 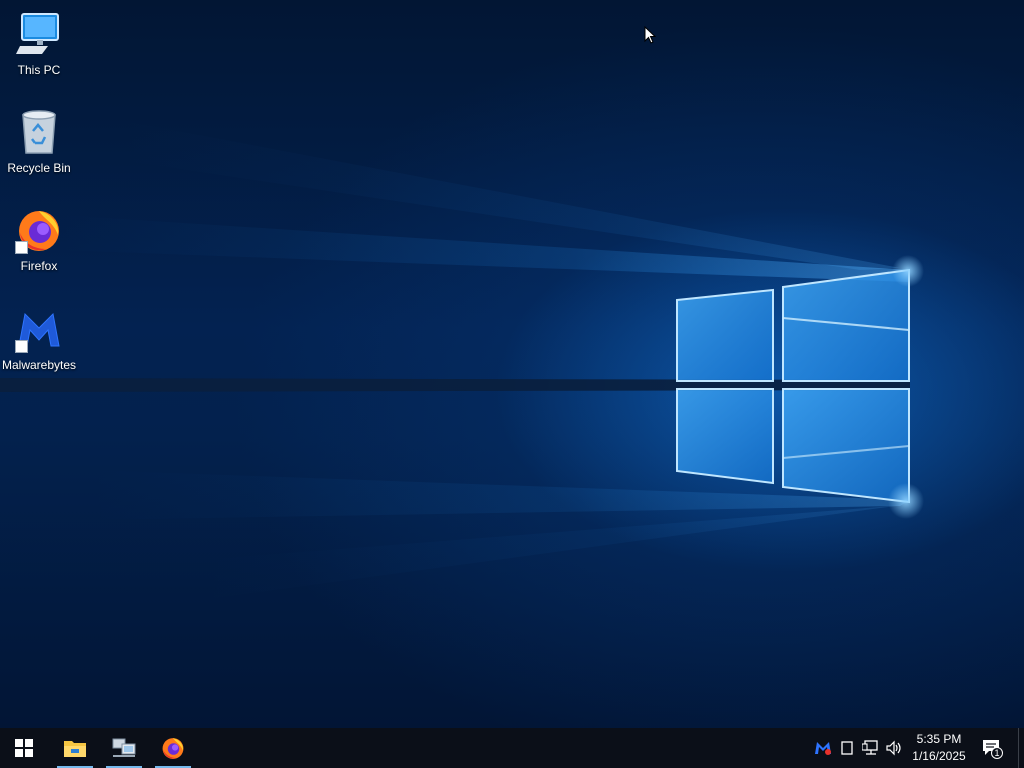 I want to click on volume-icon, so click(x=893, y=748).